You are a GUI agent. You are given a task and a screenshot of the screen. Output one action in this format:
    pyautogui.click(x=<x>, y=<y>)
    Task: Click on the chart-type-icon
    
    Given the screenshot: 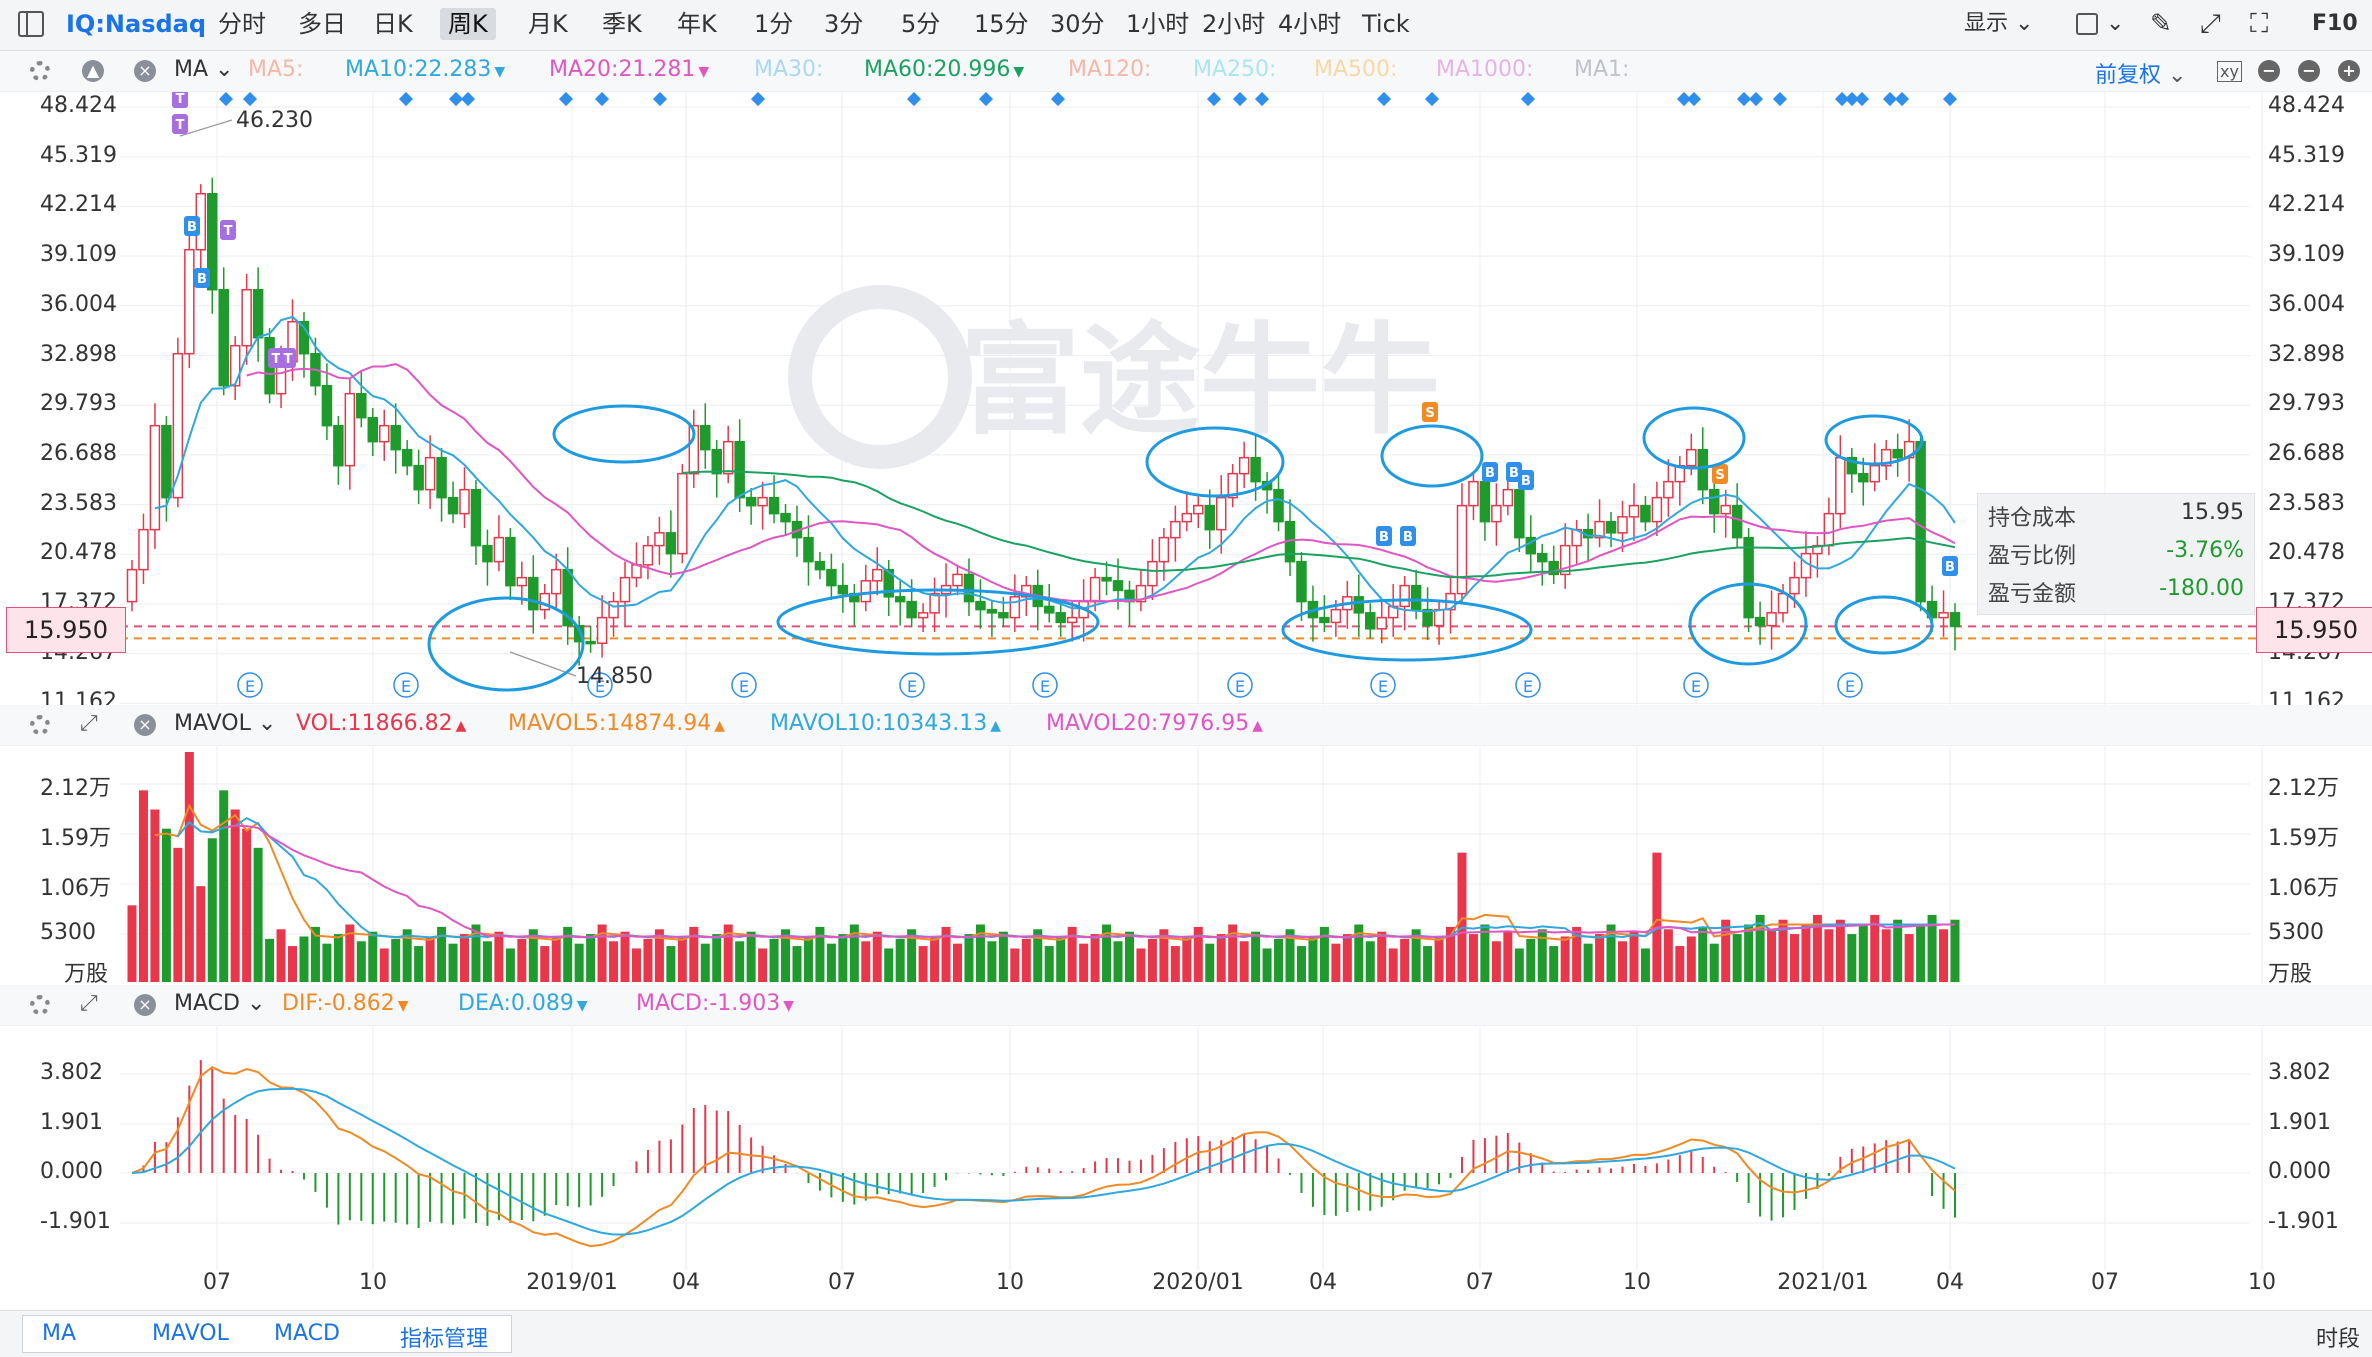 What is the action you would take?
    pyautogui.click(x=2087, y=24)
    